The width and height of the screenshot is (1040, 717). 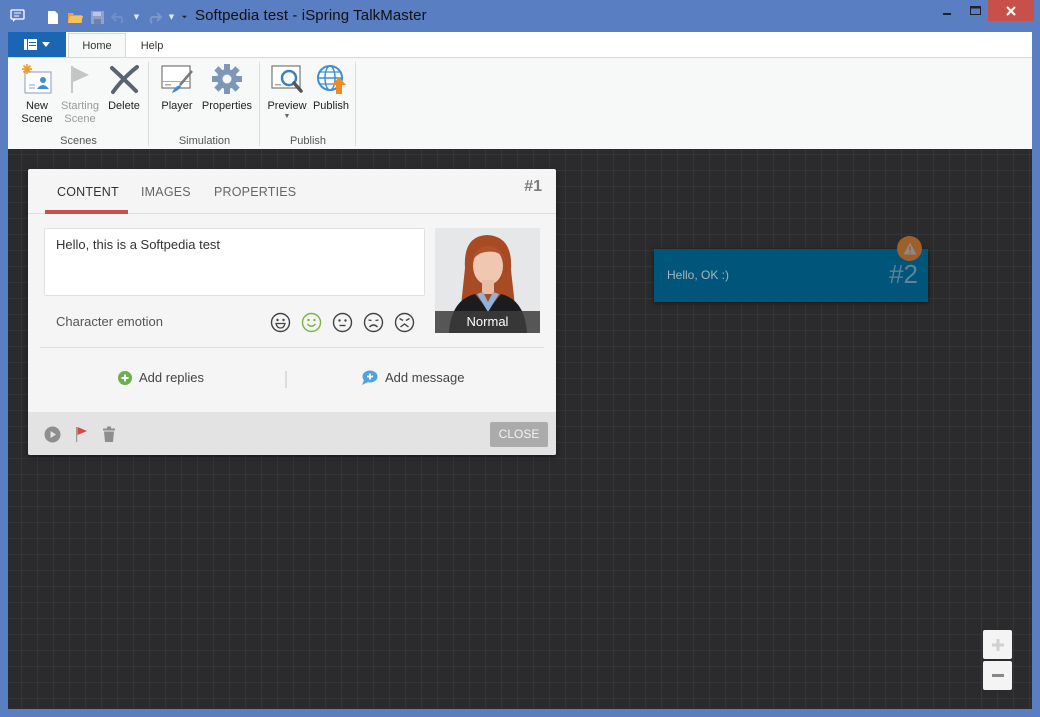 What do you see at coordinates (109, 434) in the screenshot?
I see `trash-icon` at bounding box center [109, 434].